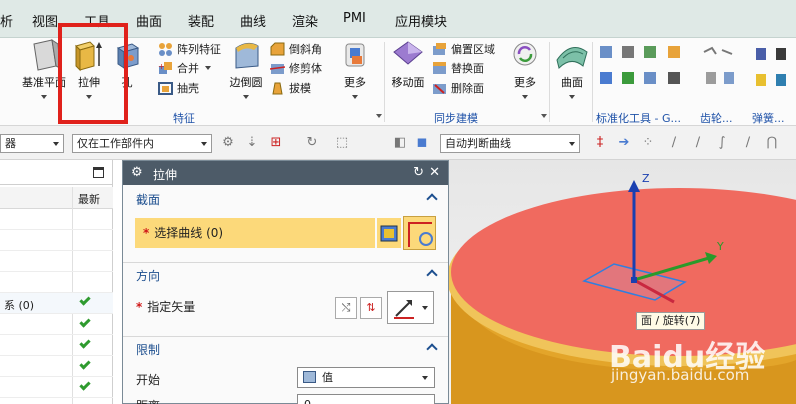  What do you see at coordinates (189, 233) in the screenshot?
I see `select-curve-label: 选择曲线 (0)` at bounding box center [189, 233].